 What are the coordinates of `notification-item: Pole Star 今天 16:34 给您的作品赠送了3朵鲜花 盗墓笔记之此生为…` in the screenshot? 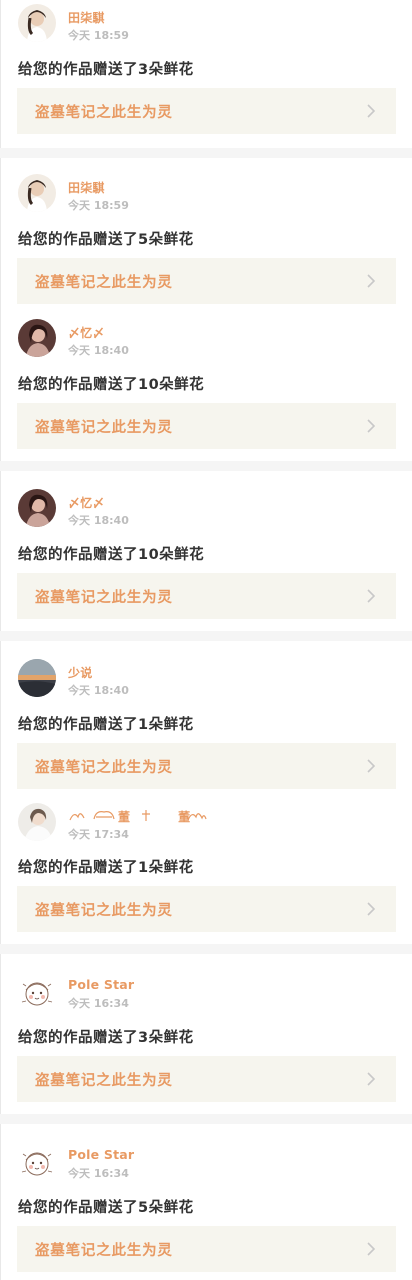 It's located at (206, 1034).